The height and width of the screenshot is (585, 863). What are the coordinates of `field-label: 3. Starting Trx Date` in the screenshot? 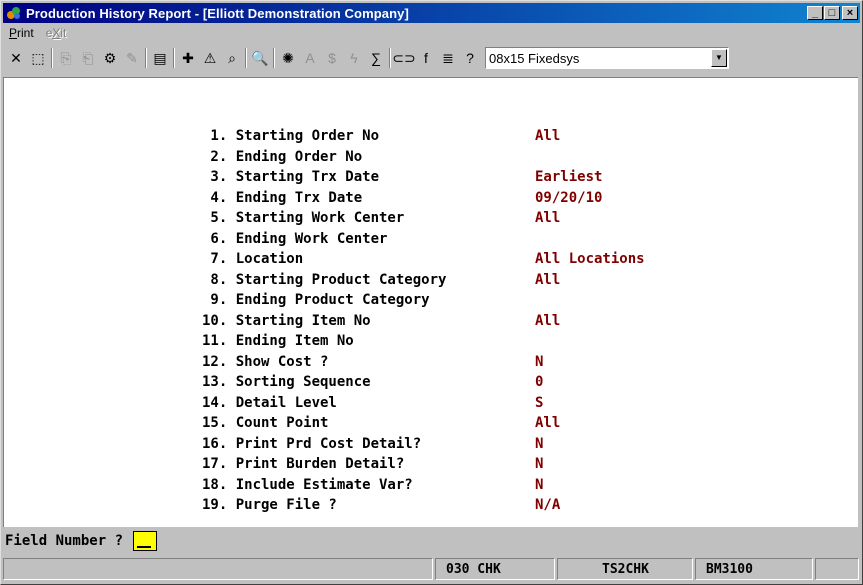 It's located at (291, 177).